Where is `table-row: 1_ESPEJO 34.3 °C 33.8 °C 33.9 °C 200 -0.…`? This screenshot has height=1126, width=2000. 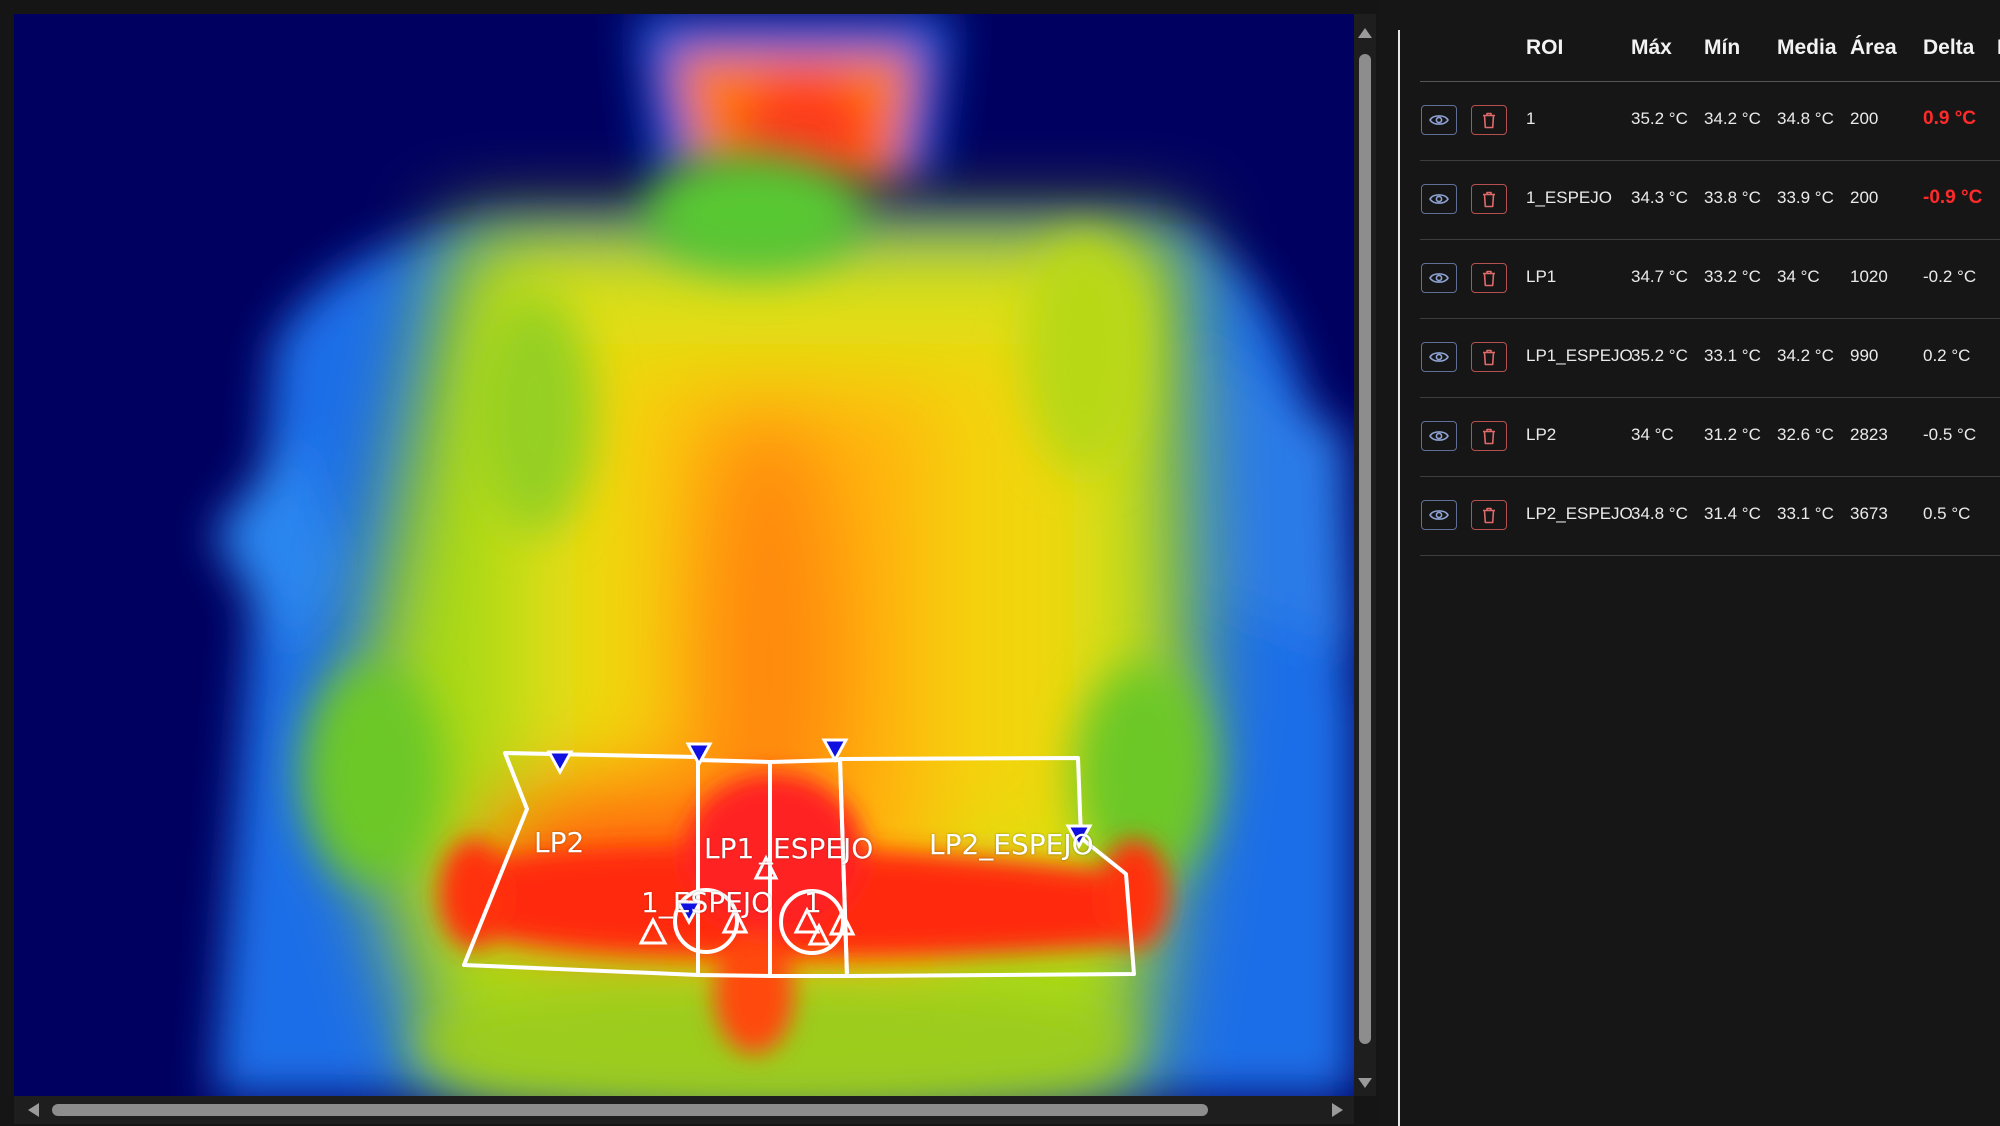 table-row: 1_ESPEJO 34.3 °C 33.8 °C 33.9 °C 200 -0.… is located at coordinates (1700, 200).